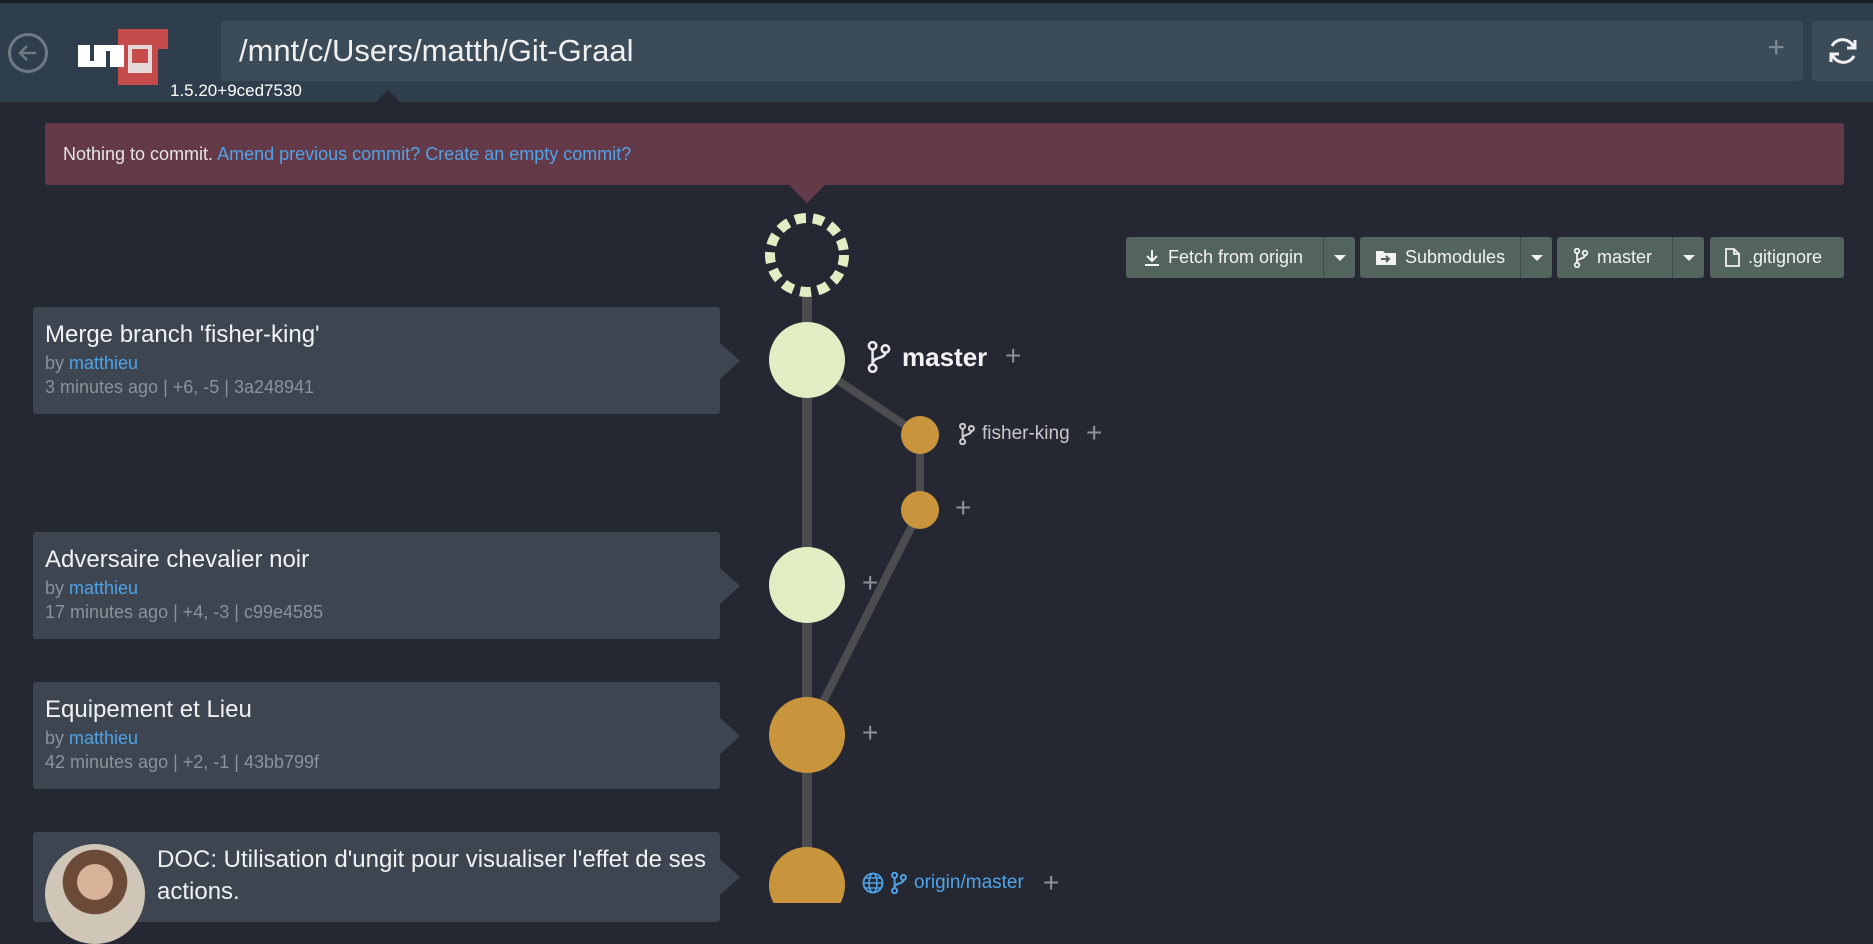 The height and width of the screenshot is (944, 1873). I want to click on branch-label-master: master, so click(926, 357).